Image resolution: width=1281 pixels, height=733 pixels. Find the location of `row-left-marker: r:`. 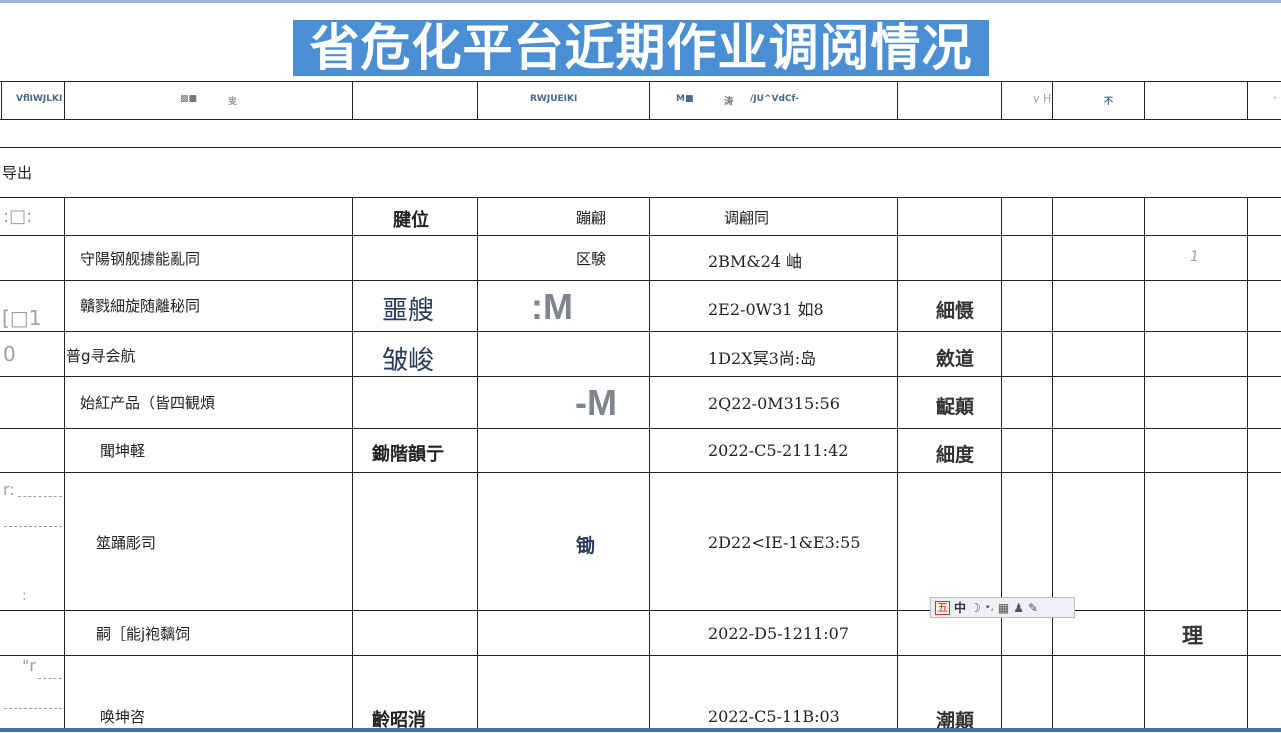

row-left-marker: r: is located at coordinates (9, 489).